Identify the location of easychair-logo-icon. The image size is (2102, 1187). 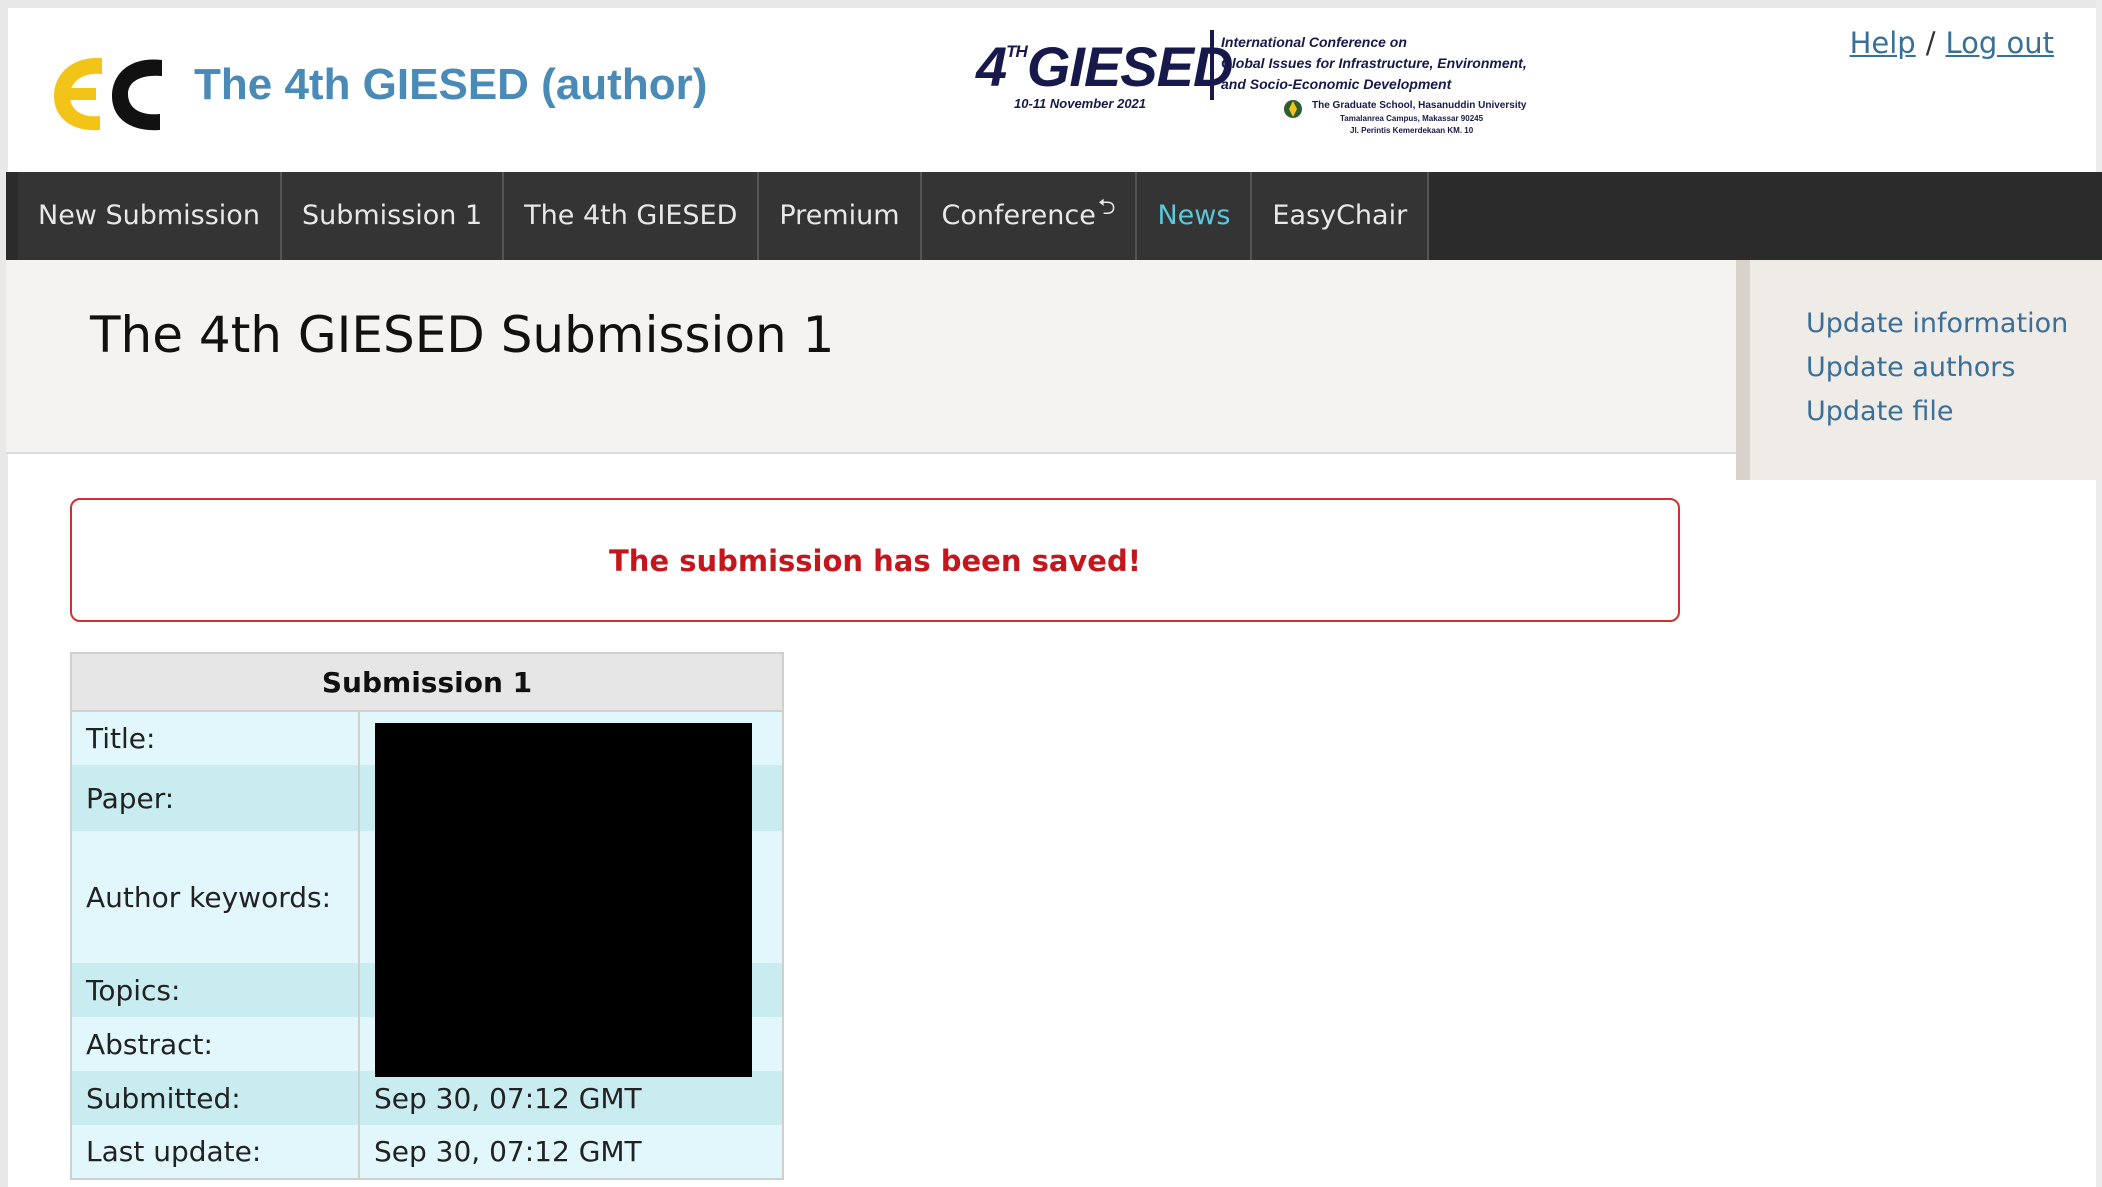
(108, 94).